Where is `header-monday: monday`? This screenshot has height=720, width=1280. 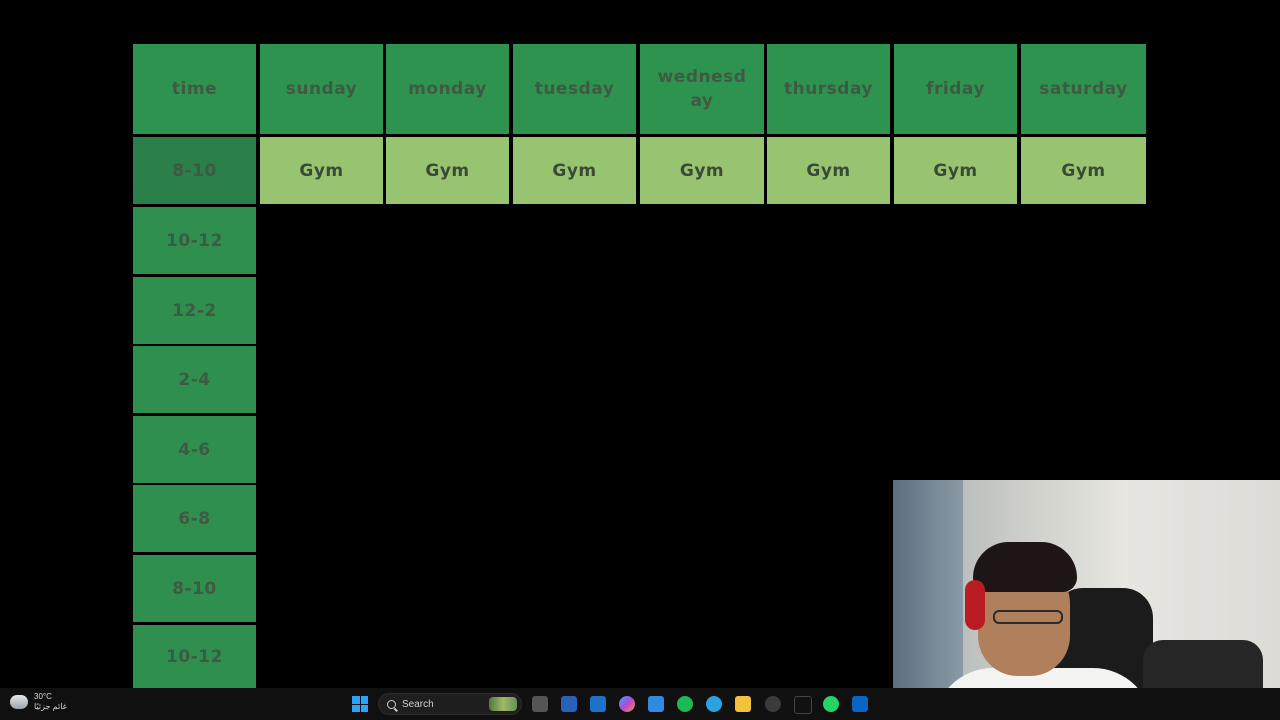
header-monday: monday is located at coordinates (447, 89).